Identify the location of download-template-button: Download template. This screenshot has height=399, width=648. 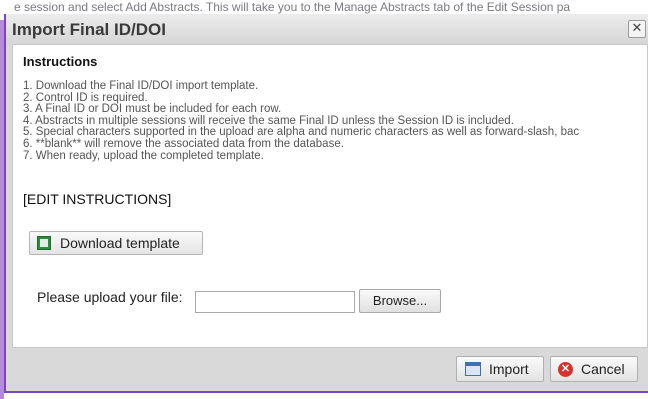
(116, 243).